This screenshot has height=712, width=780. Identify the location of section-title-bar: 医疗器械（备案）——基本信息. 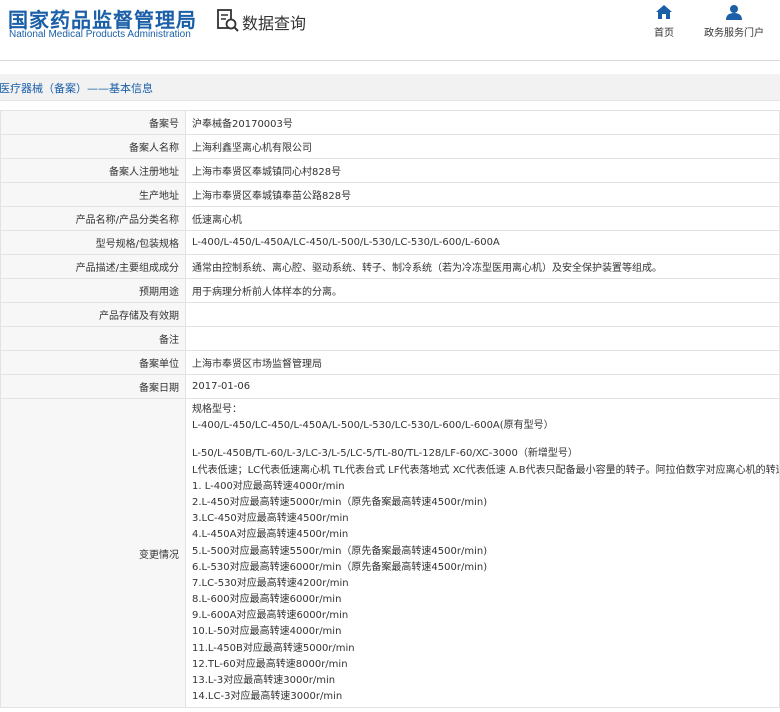
(390, 87).